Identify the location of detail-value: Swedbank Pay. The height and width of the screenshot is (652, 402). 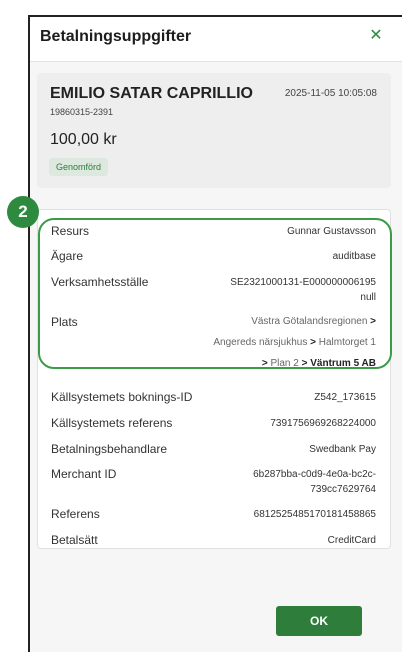
(342, 449).